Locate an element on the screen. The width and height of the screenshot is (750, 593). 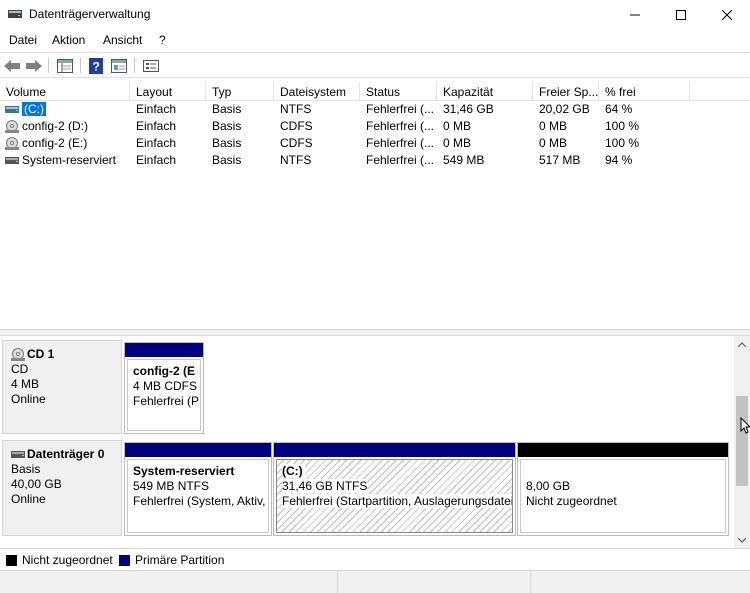
disk-info-cd1: CD 1 CD 4 MB Online is located at coordinates (62, 387).